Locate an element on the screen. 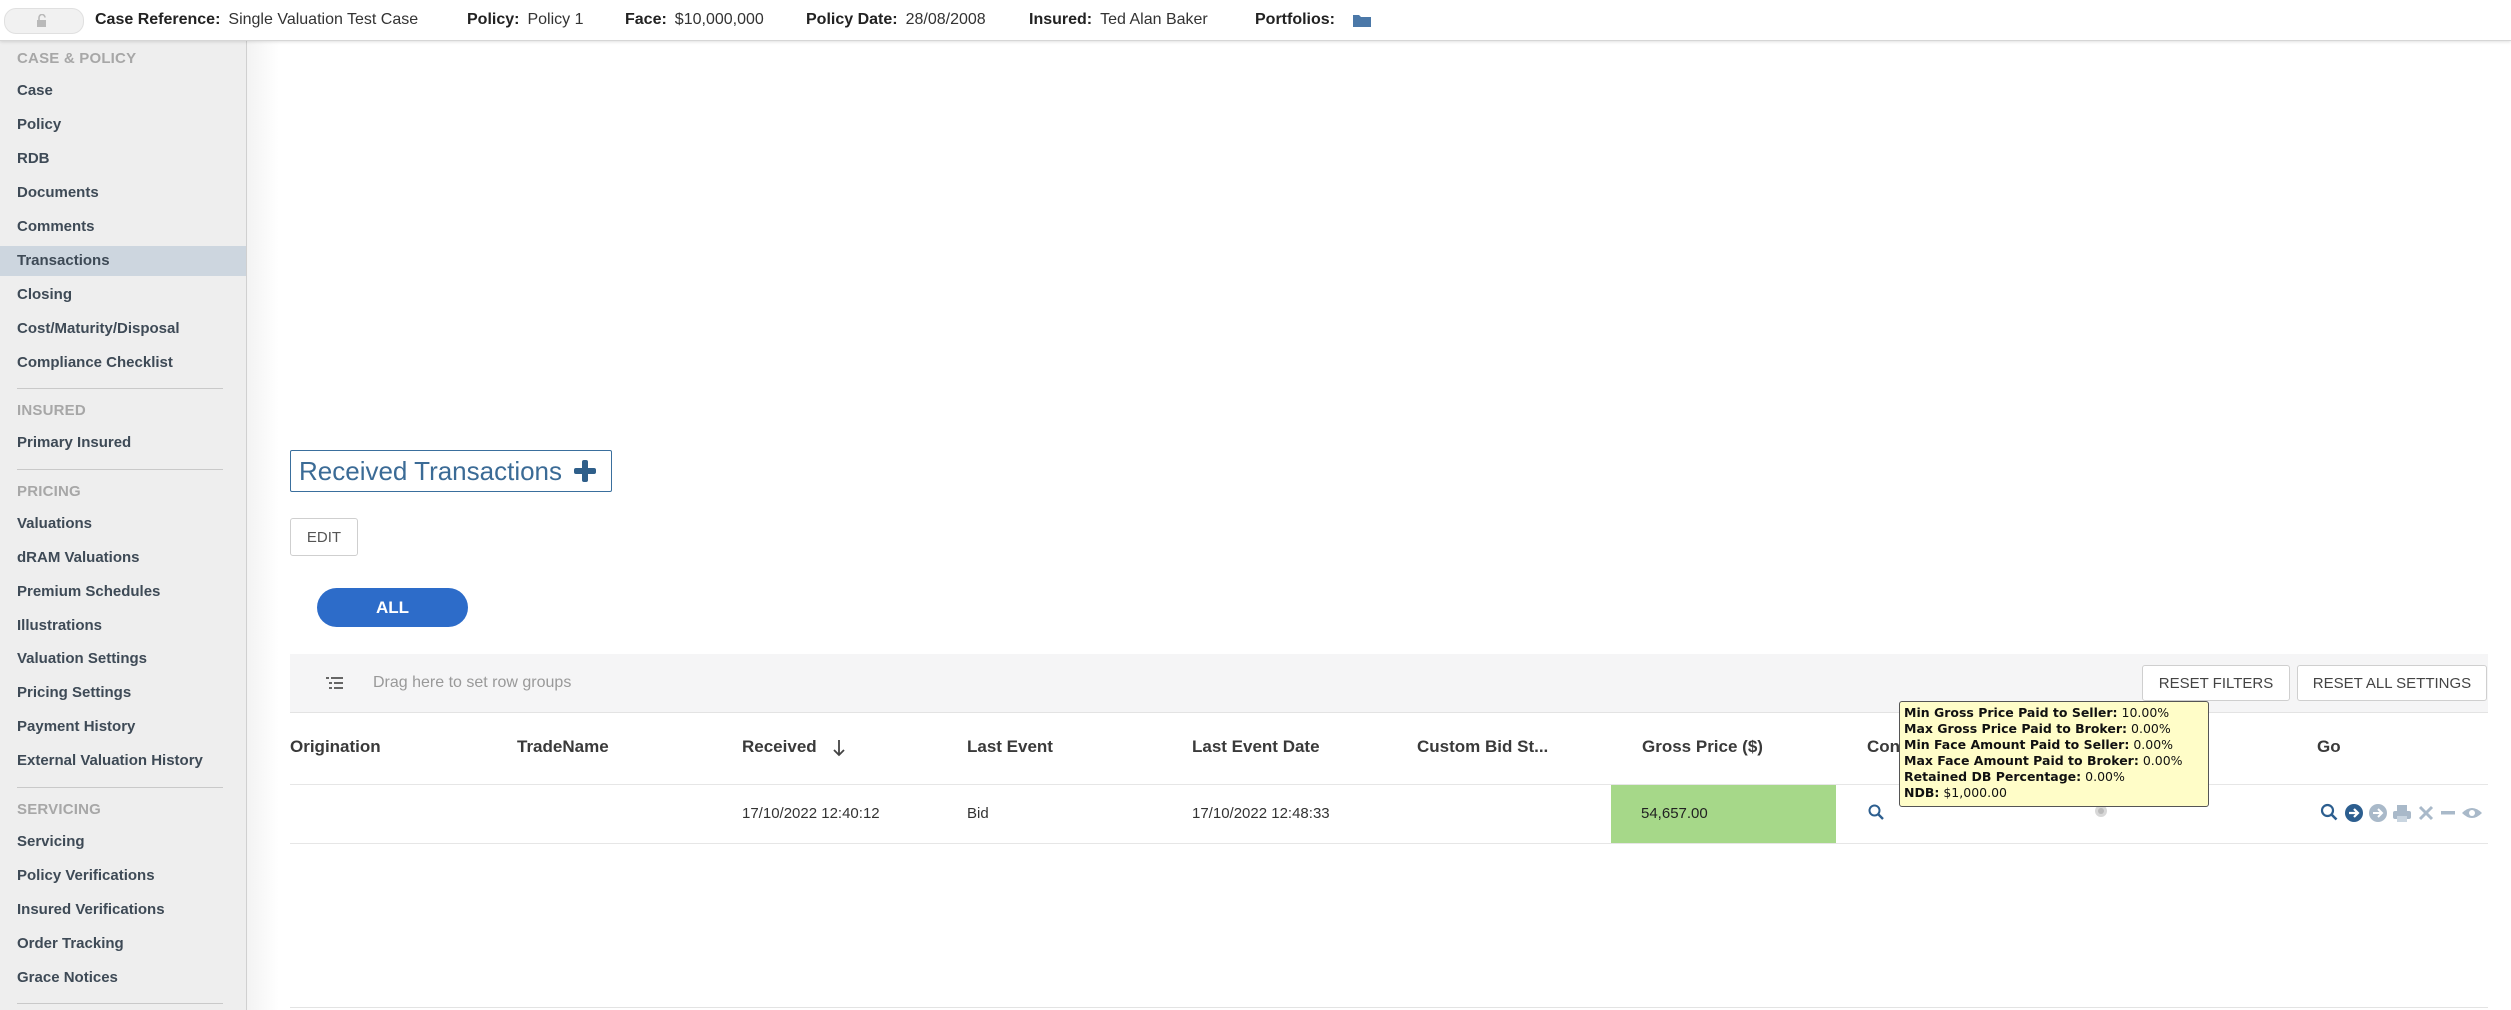 This screenshot has height=1010, width=2511. sidebar-section-title: PRICING is located at coordinates (49, 491).